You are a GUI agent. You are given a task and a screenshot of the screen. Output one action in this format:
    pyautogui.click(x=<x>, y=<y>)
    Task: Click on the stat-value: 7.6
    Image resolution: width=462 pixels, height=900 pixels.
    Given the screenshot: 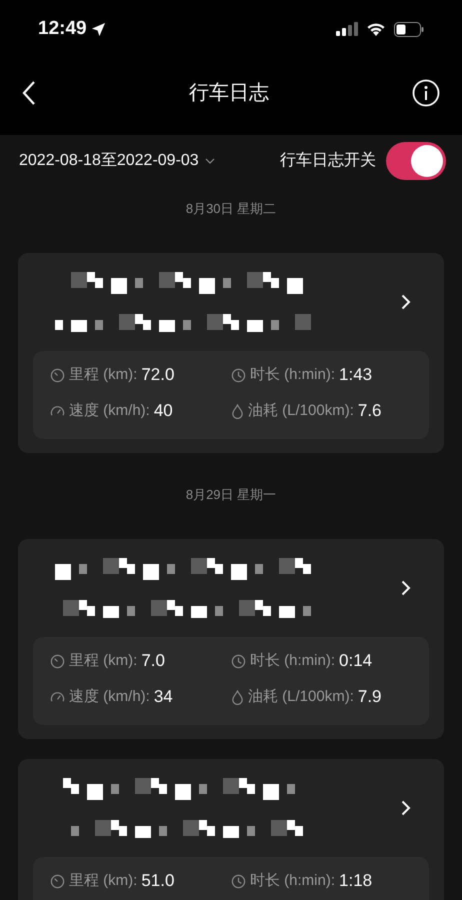 What is the action you would take?
    pyautogui.click(x=370, y=411)
    